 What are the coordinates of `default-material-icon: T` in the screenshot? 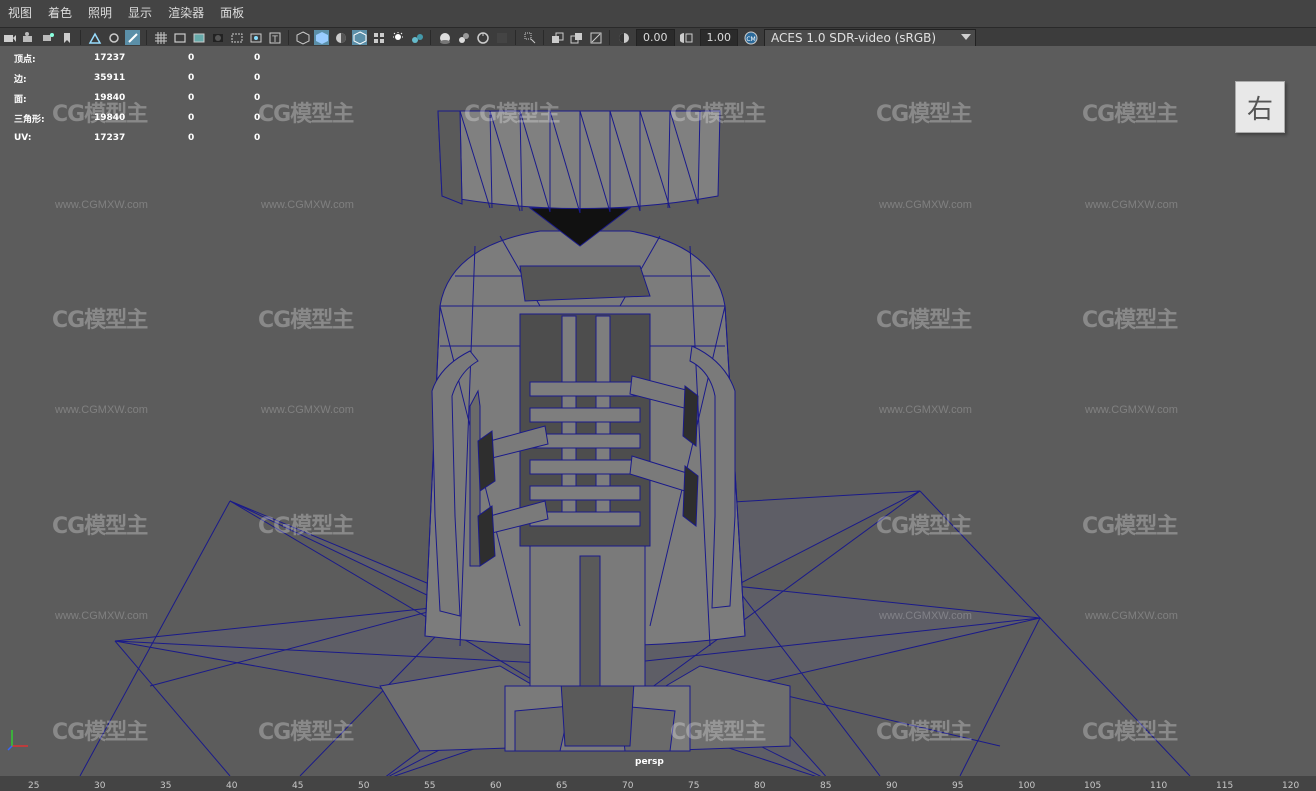 It's located at (274, 37).